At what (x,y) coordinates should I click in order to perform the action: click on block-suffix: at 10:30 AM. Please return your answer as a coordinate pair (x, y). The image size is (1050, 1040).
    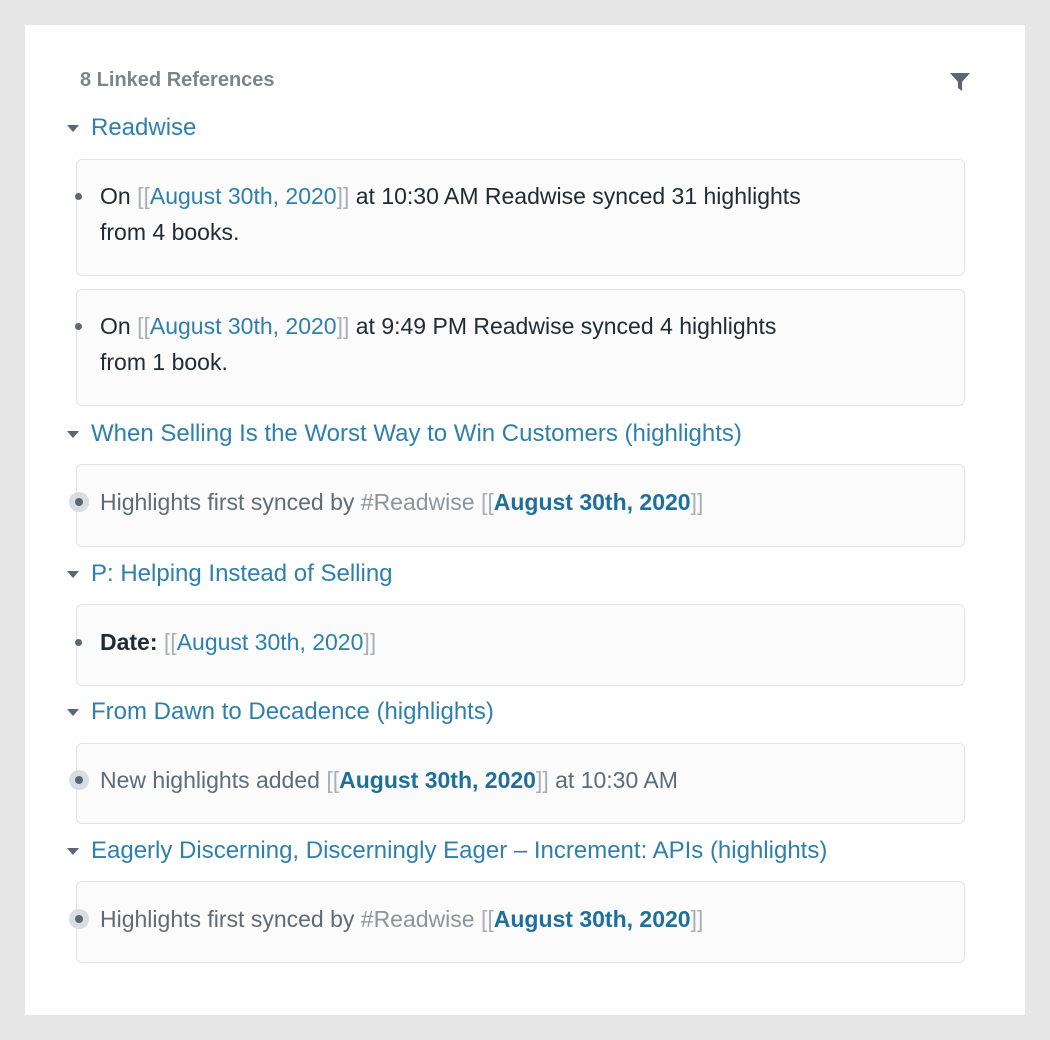
    Looking at the image, I should click on (616, 780).